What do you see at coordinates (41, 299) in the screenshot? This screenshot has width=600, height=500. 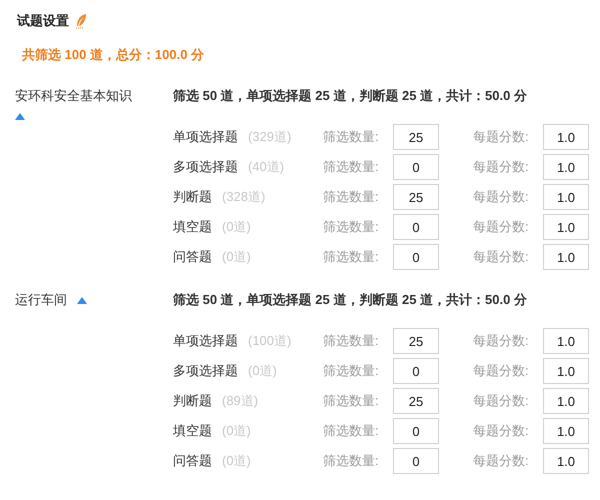 I see `category-name: 运行车间` at bounding box center [41, 299].